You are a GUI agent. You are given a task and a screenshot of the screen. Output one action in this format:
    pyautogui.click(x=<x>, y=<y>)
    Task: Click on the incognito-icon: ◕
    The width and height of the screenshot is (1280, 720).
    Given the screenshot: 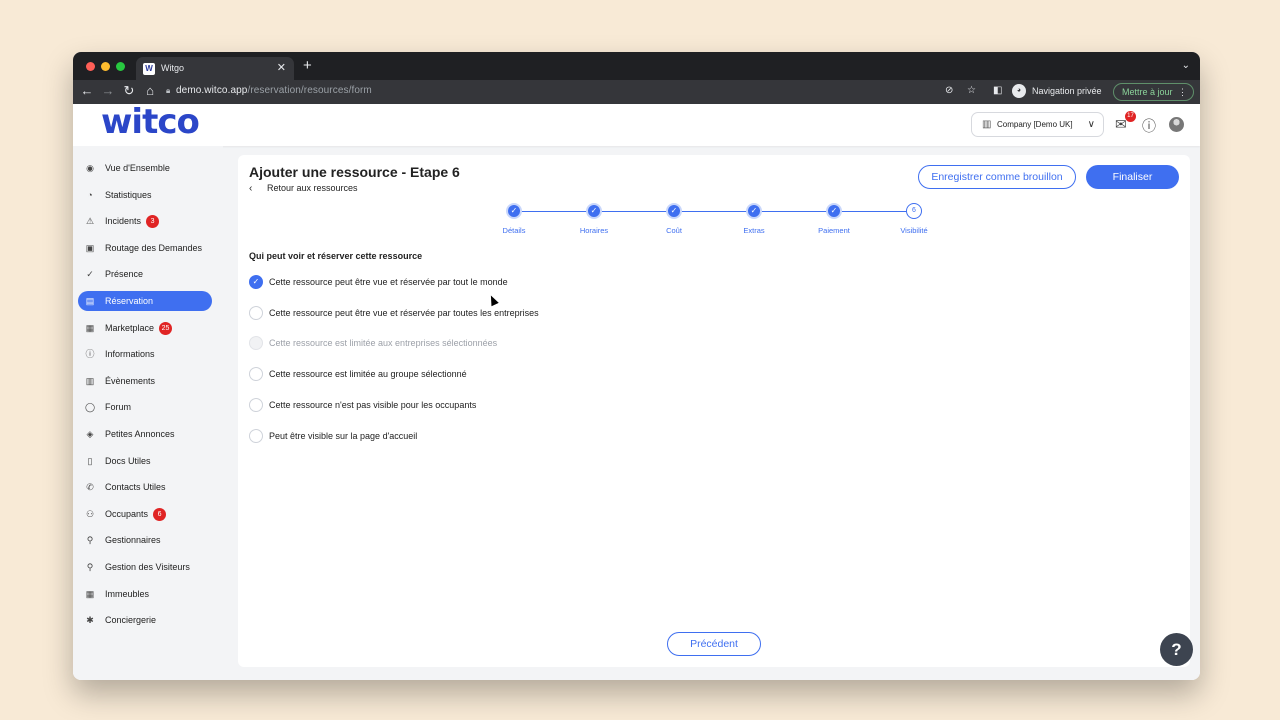 What is the action you would take?
    pyautogui.click(x=1019, y=91)
    